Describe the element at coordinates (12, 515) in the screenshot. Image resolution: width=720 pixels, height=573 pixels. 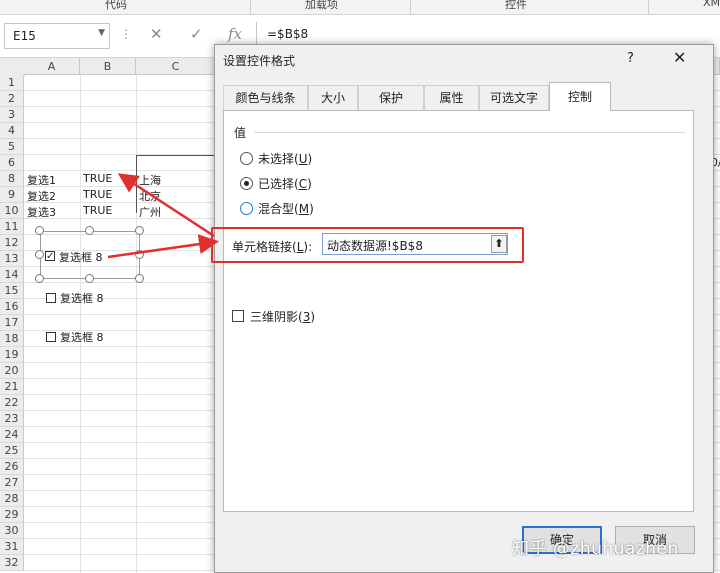
I see `row-header: 29` at that location.